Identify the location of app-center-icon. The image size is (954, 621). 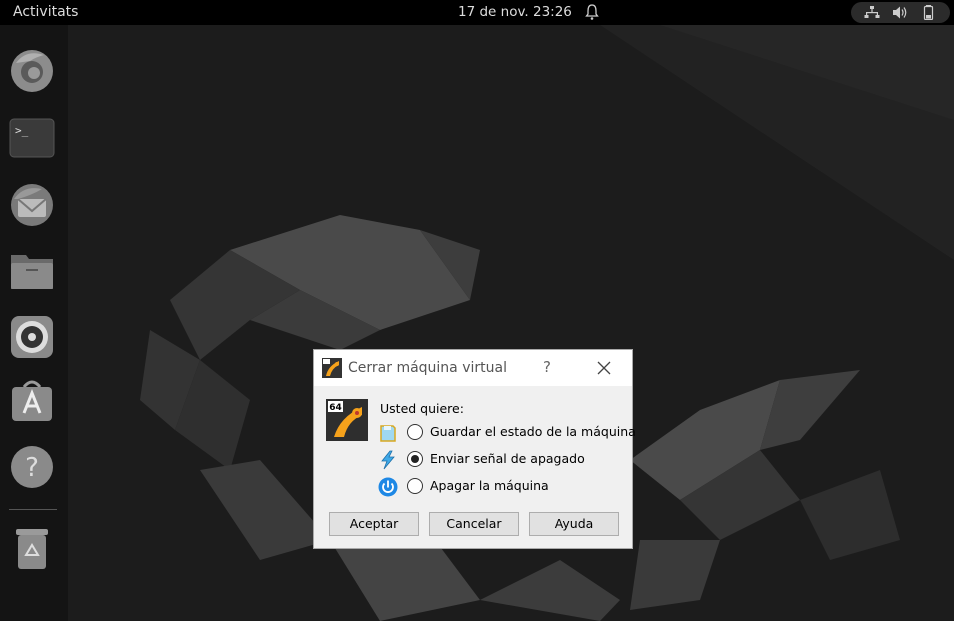
(32, 401).